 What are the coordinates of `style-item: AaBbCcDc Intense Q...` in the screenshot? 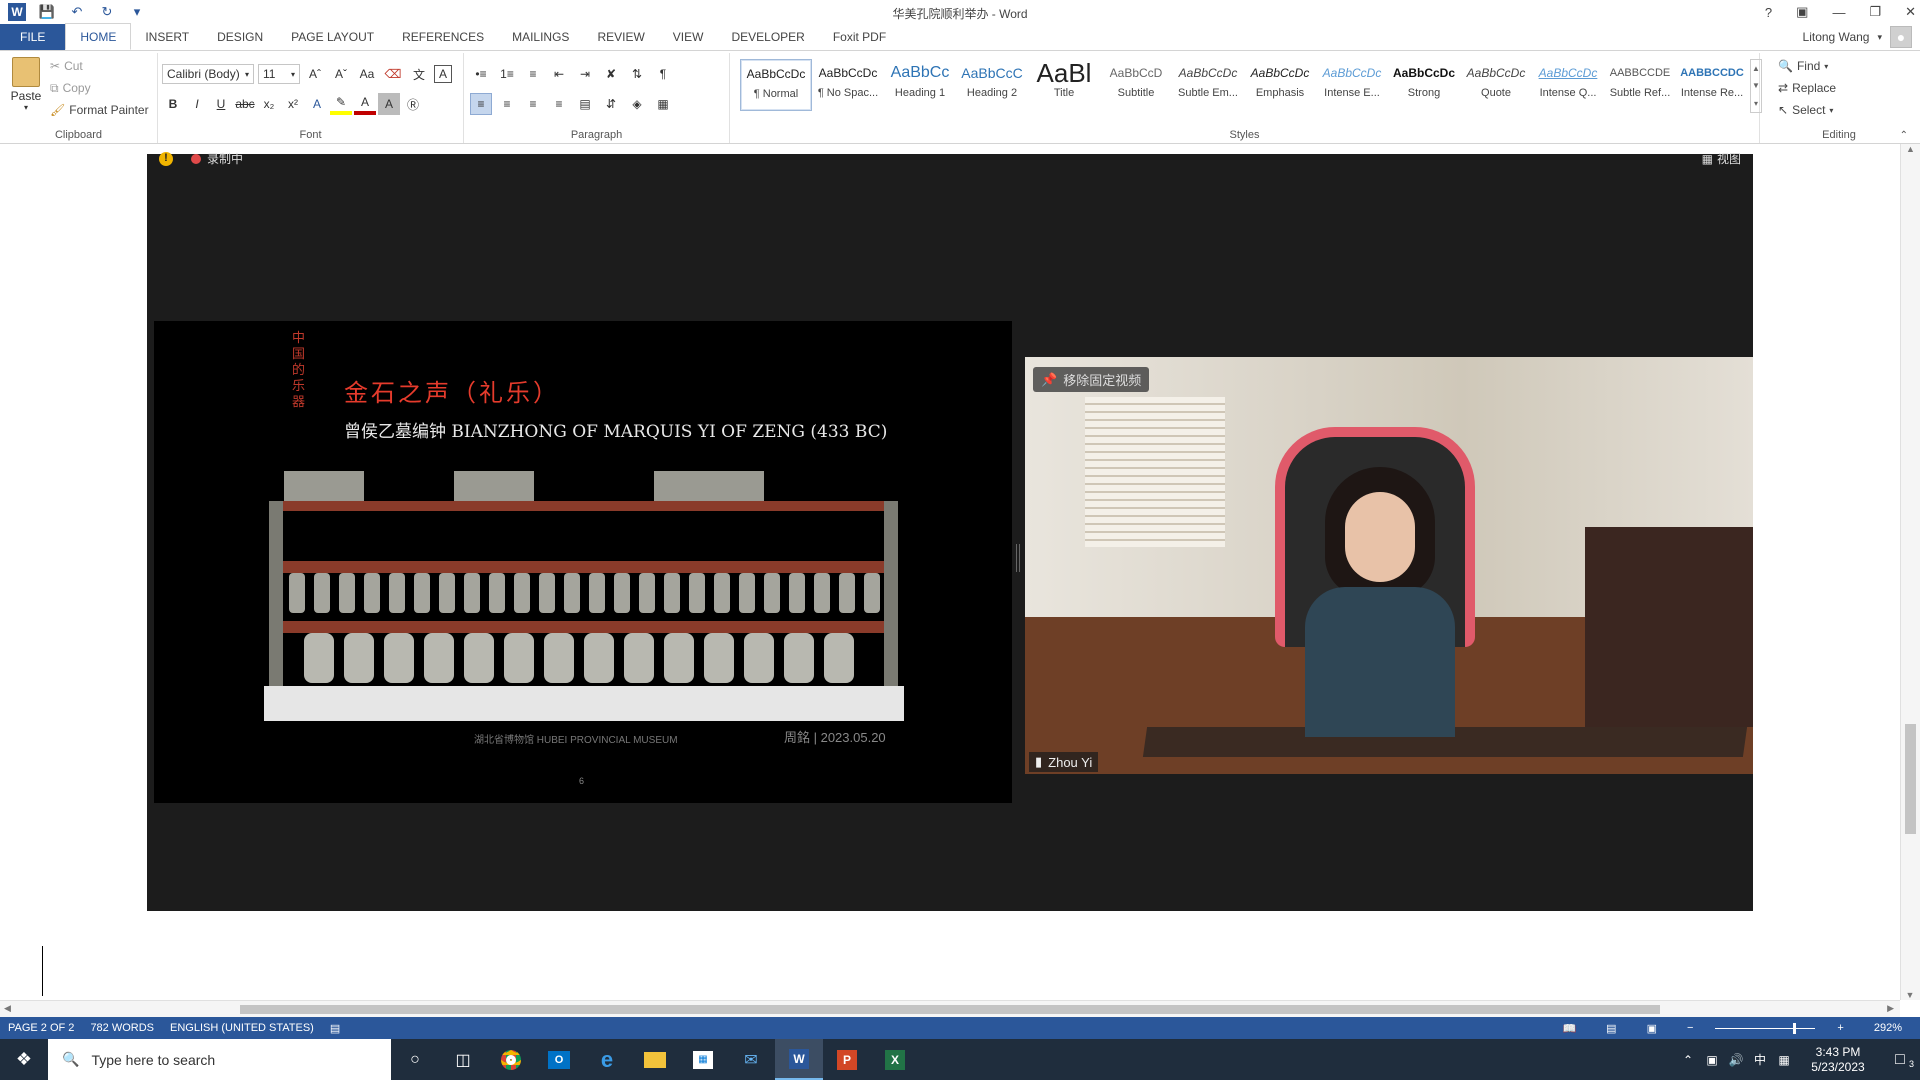 It's located at (1568, 85).